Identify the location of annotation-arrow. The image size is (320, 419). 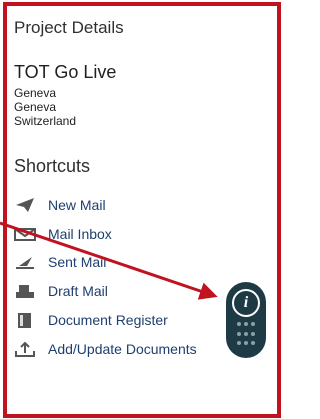
(109, 260).